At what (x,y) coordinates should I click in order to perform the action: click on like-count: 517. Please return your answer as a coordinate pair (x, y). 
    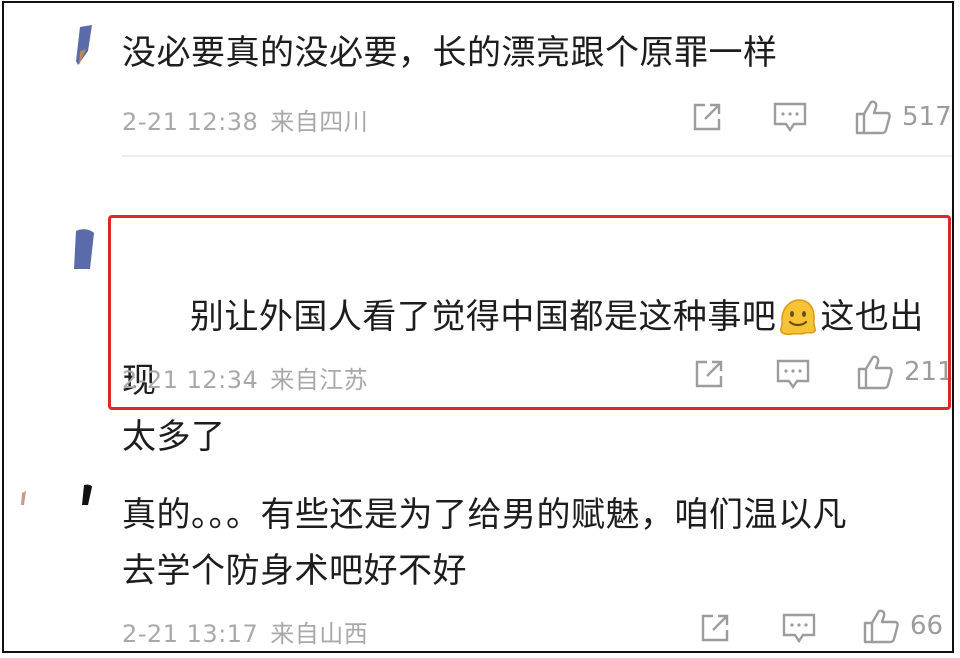
    Looking at the image, I should click on (927, 117).